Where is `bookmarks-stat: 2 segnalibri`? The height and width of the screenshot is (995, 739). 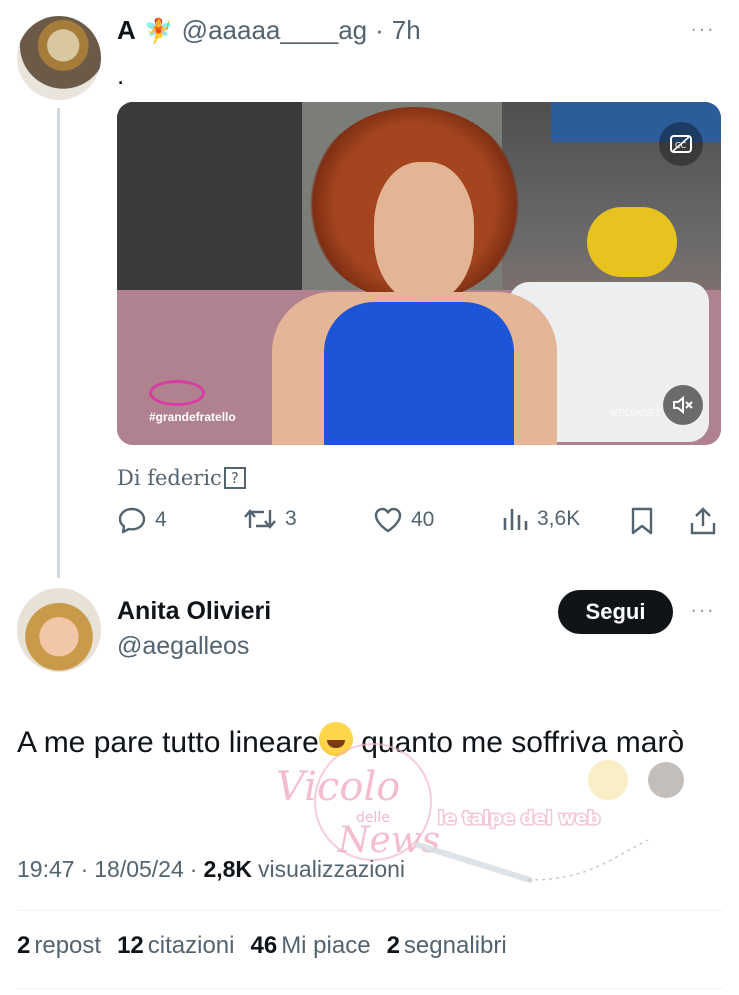
bookmarks-stat: 2 segnalibri is located at coordinates (447, 946).